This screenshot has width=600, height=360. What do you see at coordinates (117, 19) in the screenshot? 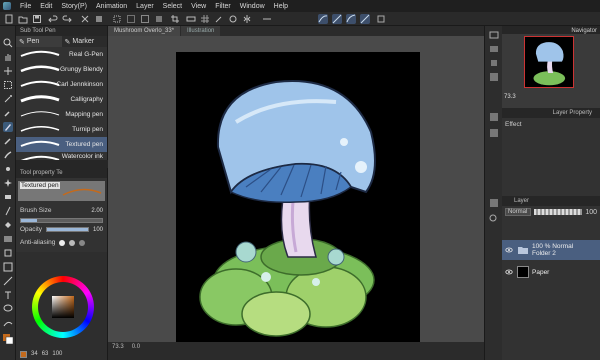
I see `transform-icon` at bounding box center [117, 19].